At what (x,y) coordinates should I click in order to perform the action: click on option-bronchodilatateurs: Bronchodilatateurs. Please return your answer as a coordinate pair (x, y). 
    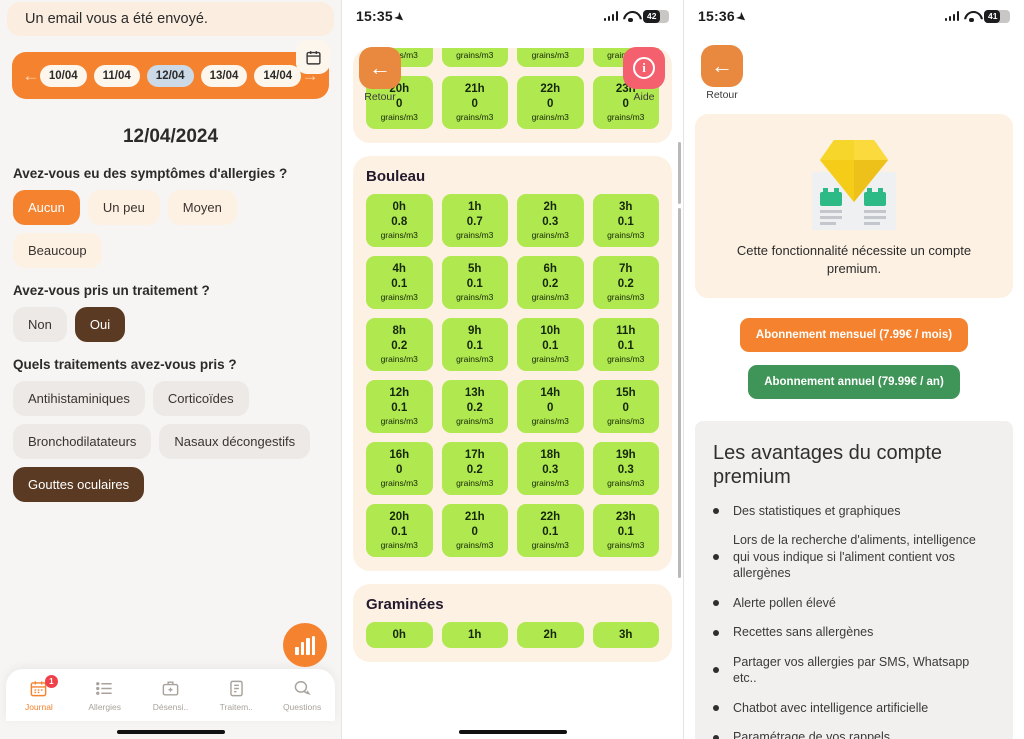
    Looking at the image, I should click on (82, 441).